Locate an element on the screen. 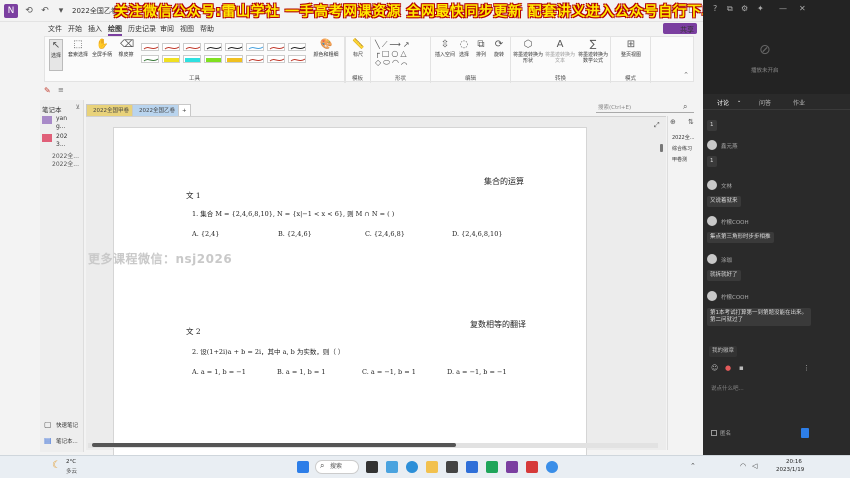 The height and width of the screenshot is (478, 850). wifi-icon: ◠ is located at coordinates (743, 466).